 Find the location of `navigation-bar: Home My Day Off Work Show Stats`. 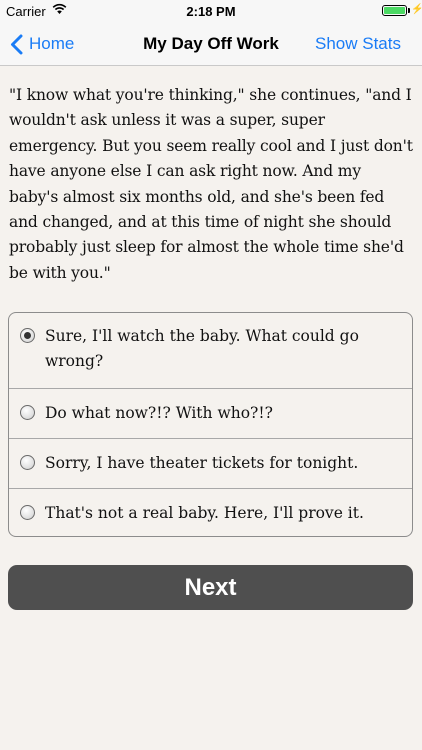

navigation-bar: Home My Day Off Work Show Stats is located at coordinates (211, 44).